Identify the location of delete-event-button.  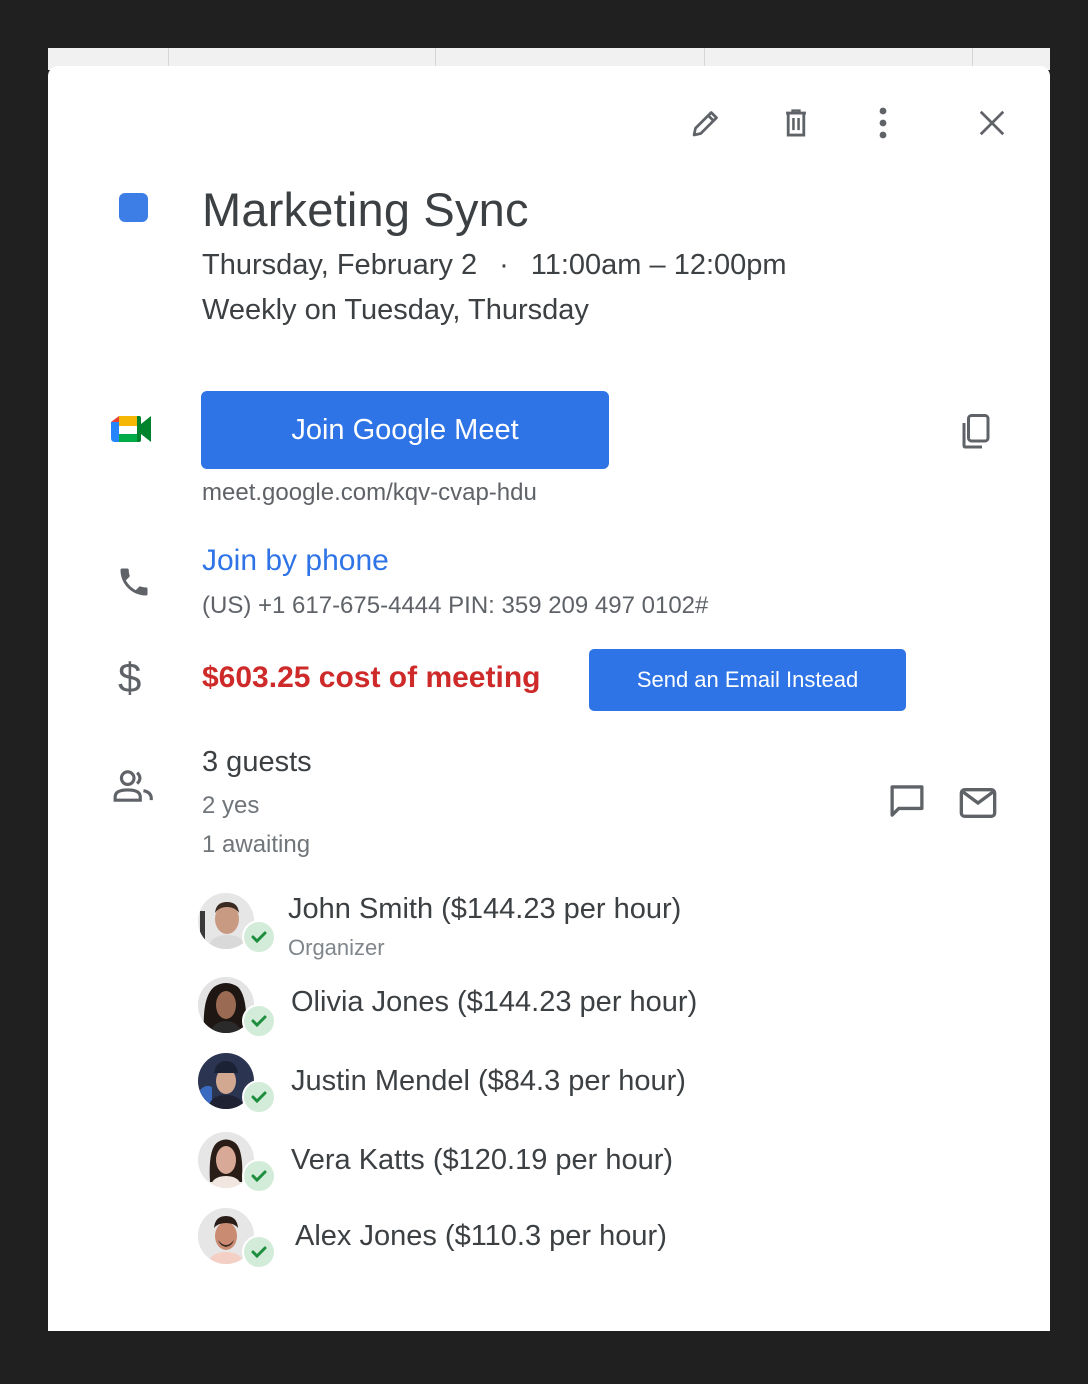
(796, 123).